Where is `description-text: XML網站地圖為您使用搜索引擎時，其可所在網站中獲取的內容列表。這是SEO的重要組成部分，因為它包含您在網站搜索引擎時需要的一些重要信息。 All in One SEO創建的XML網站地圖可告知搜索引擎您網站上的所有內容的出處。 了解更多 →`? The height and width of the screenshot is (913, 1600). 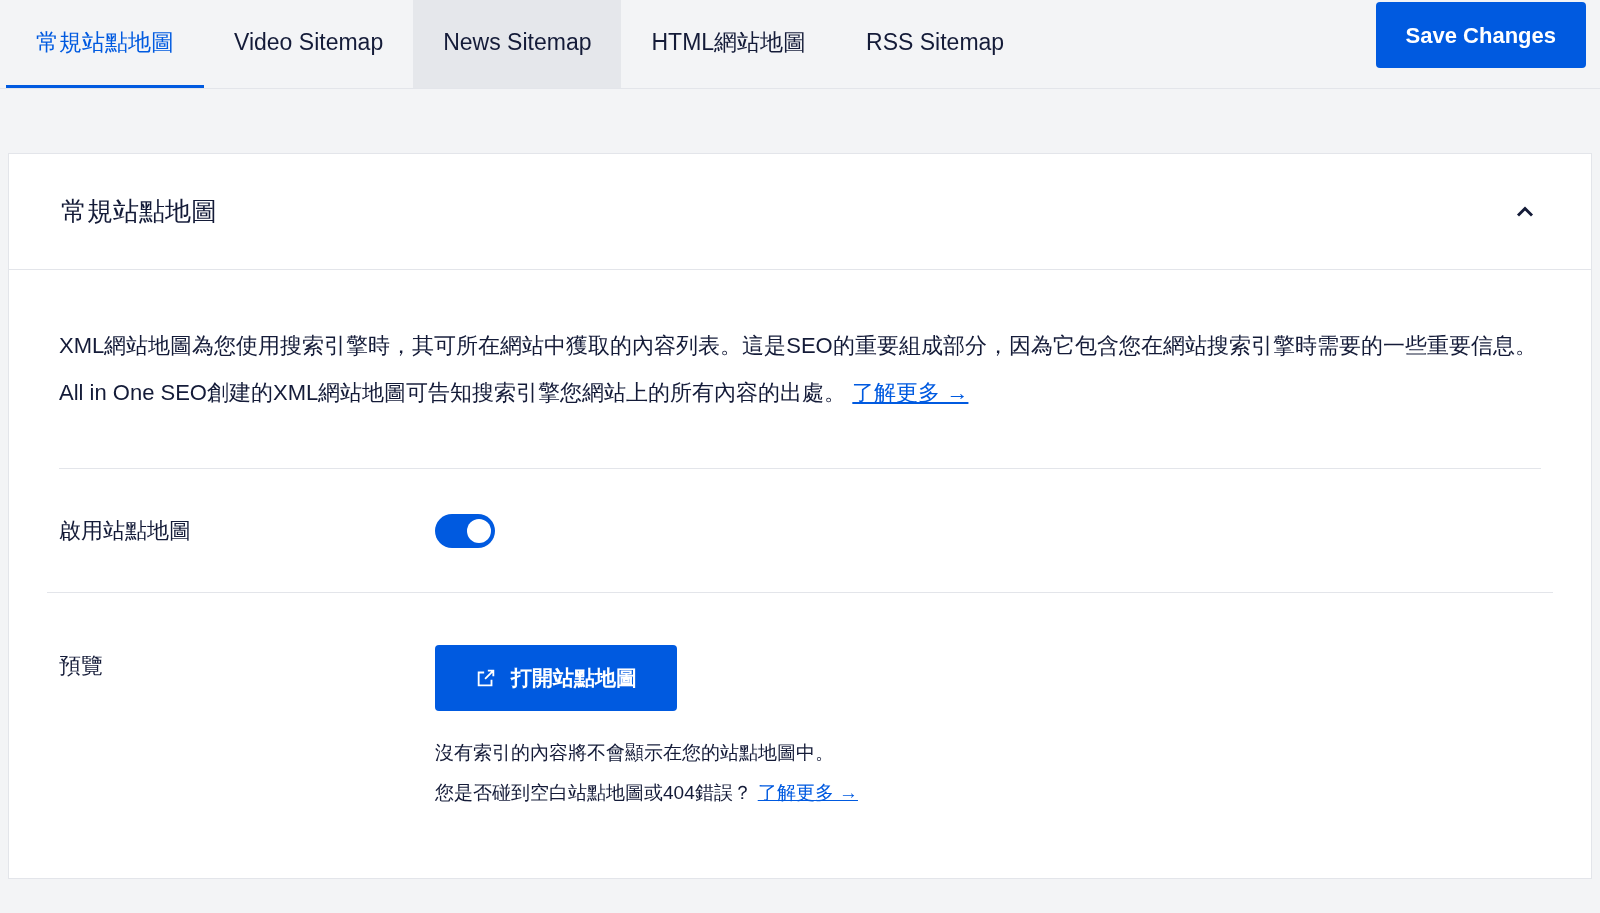
description-text: XML網站地圖為您使用搜索引擎時，其可所在網站中獲取的內容列表。這是SEO的重要組成部分，因為它包含您在網站搜索引擎時需要的一些重要信息。 All in One SEO創建的XML網站地圖可告知搜索引擎您網站上的所有內容的出處。 了解更多 → is located at coordinates (798, 369).